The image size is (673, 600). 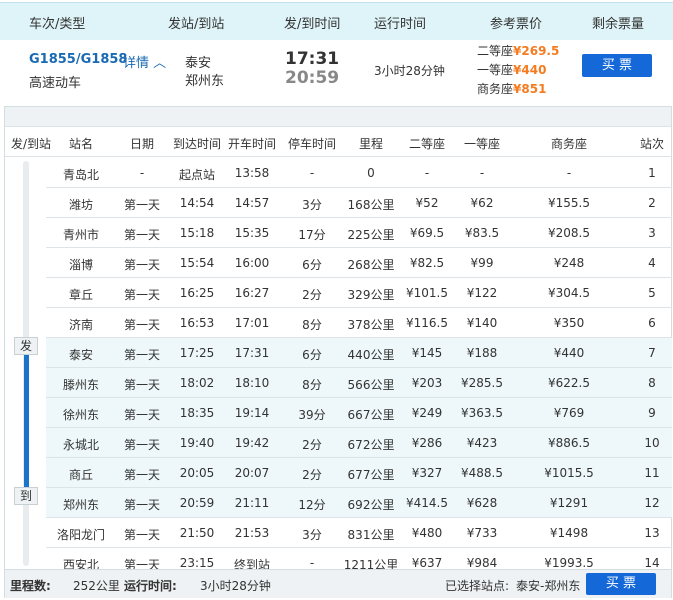 I want to click on station-name: 泰安, so click(x=81, y=355).